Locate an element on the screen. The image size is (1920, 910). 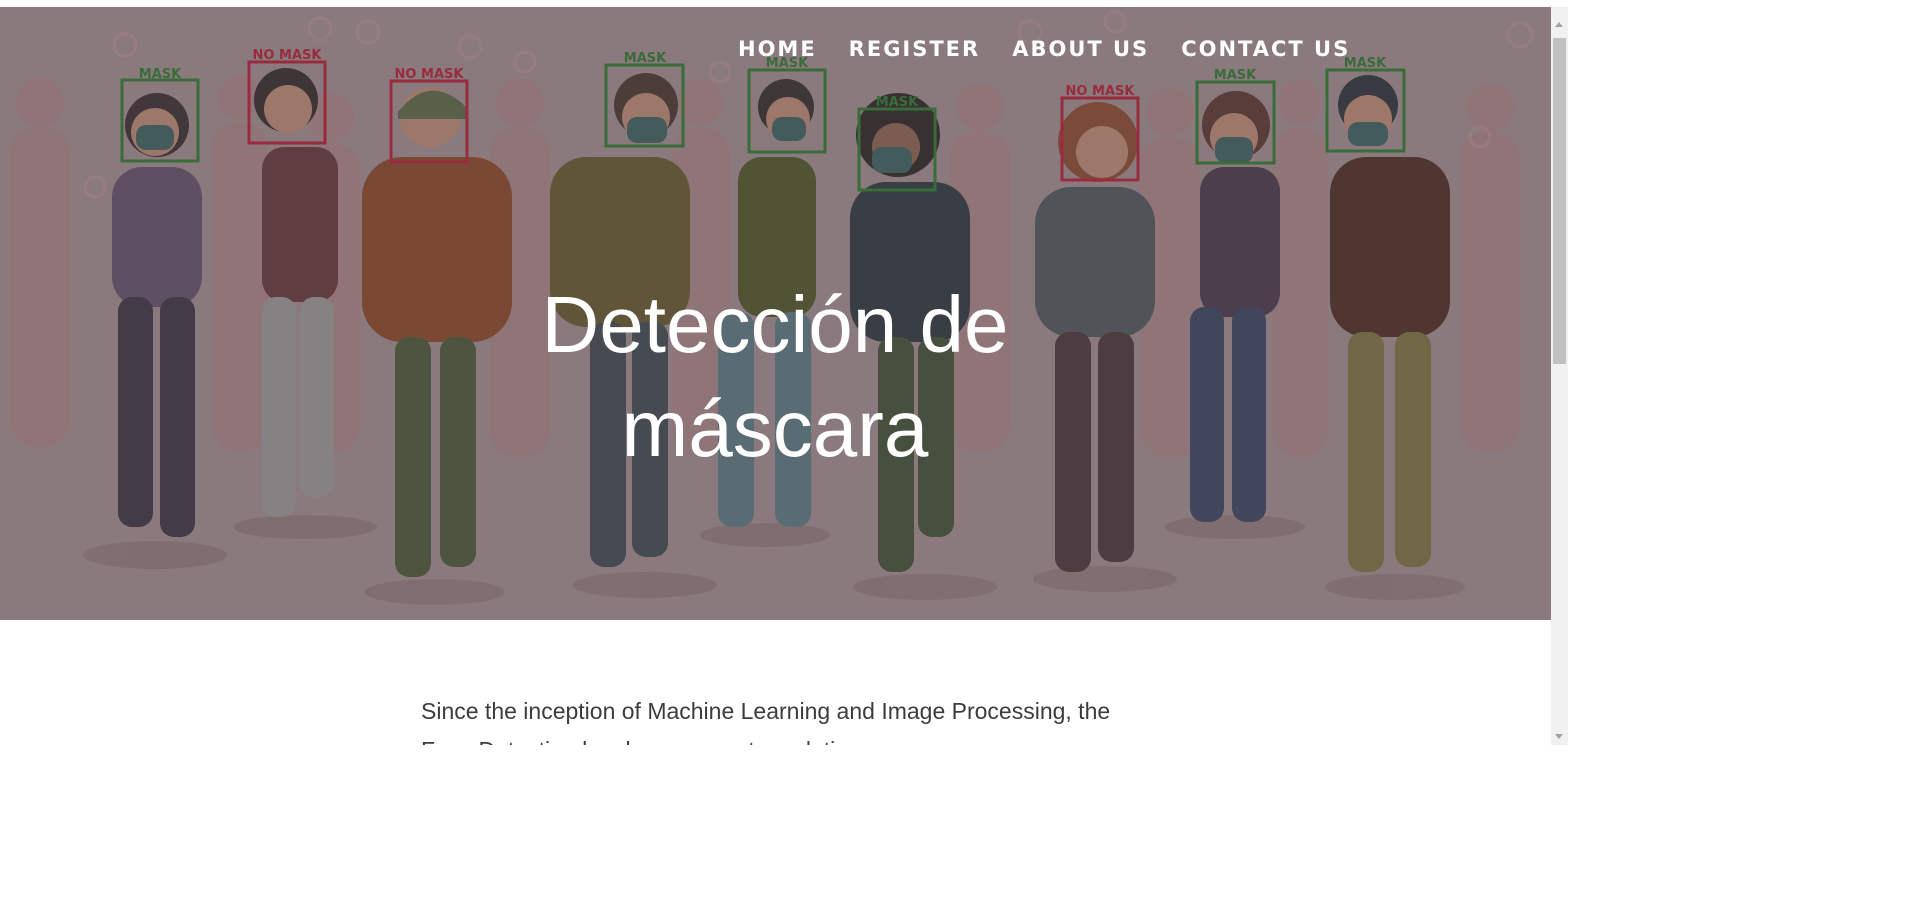
scroll-down-arrow-icon is located at coordinates (1559, 736).